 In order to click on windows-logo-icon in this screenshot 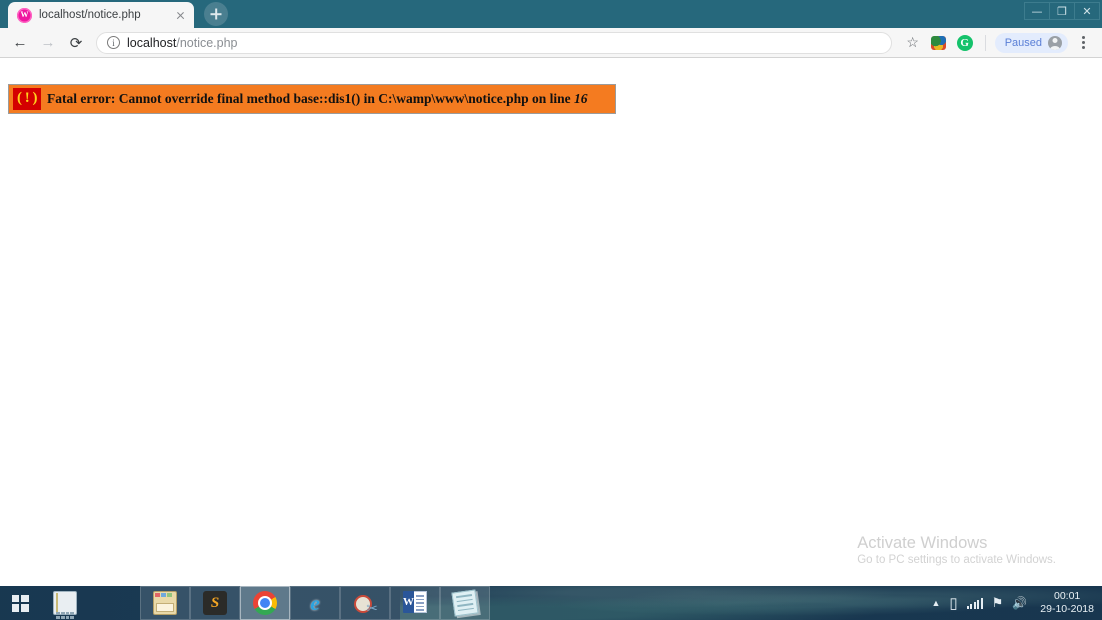, I will do `click(20, 603)`.